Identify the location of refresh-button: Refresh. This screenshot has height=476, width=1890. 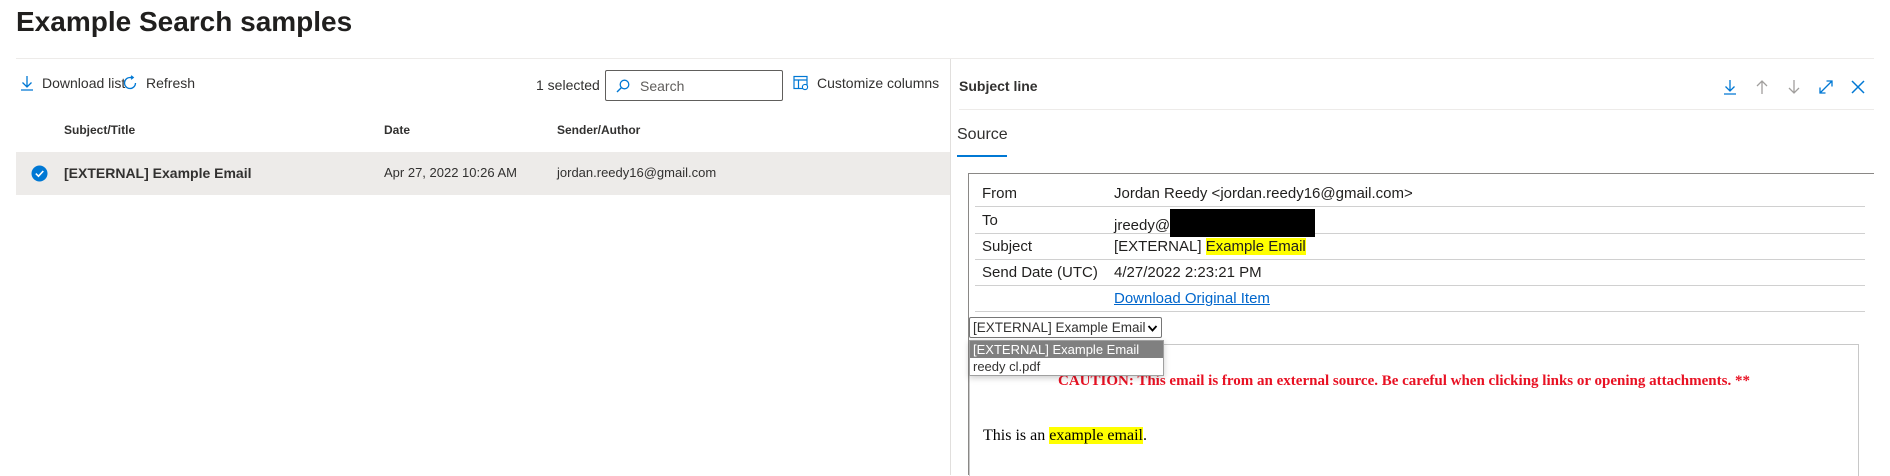
(158, 83).